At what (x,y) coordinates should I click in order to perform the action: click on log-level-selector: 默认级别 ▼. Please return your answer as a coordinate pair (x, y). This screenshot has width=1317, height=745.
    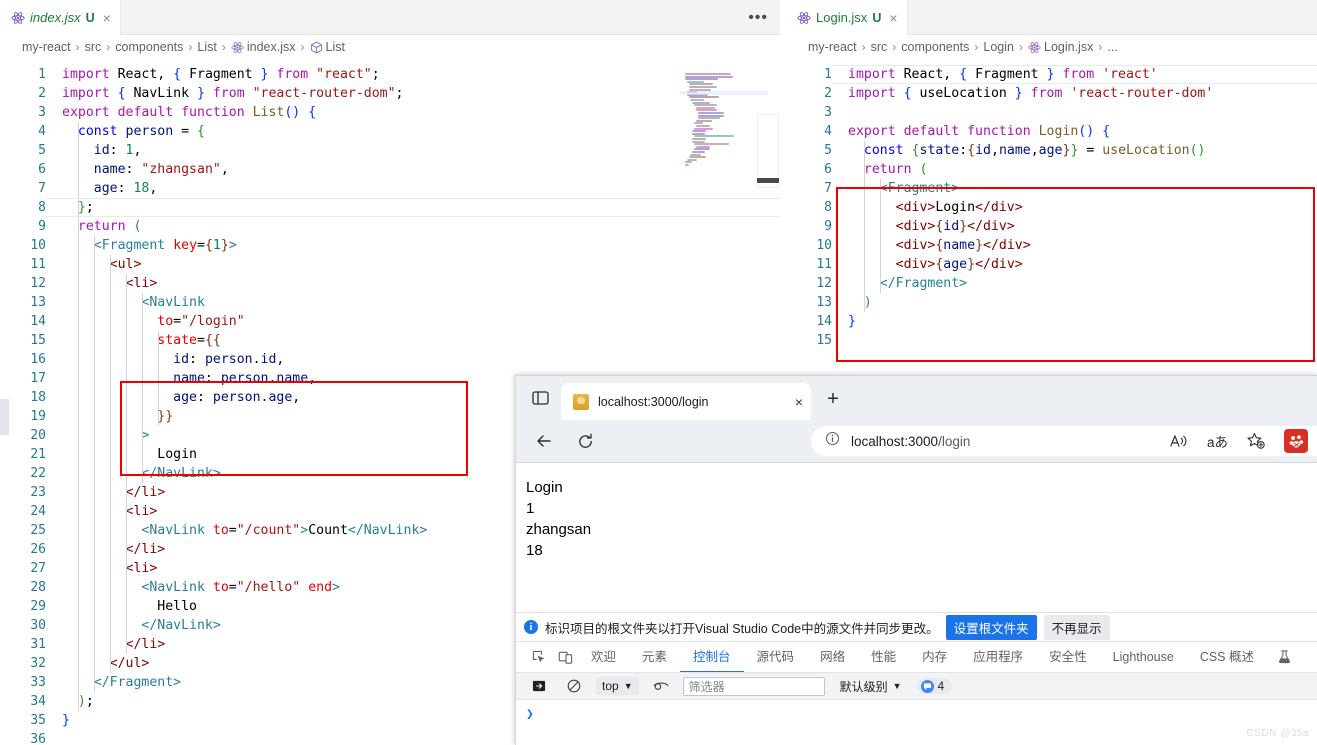
    Looking at the image, I should click on (871, 686).